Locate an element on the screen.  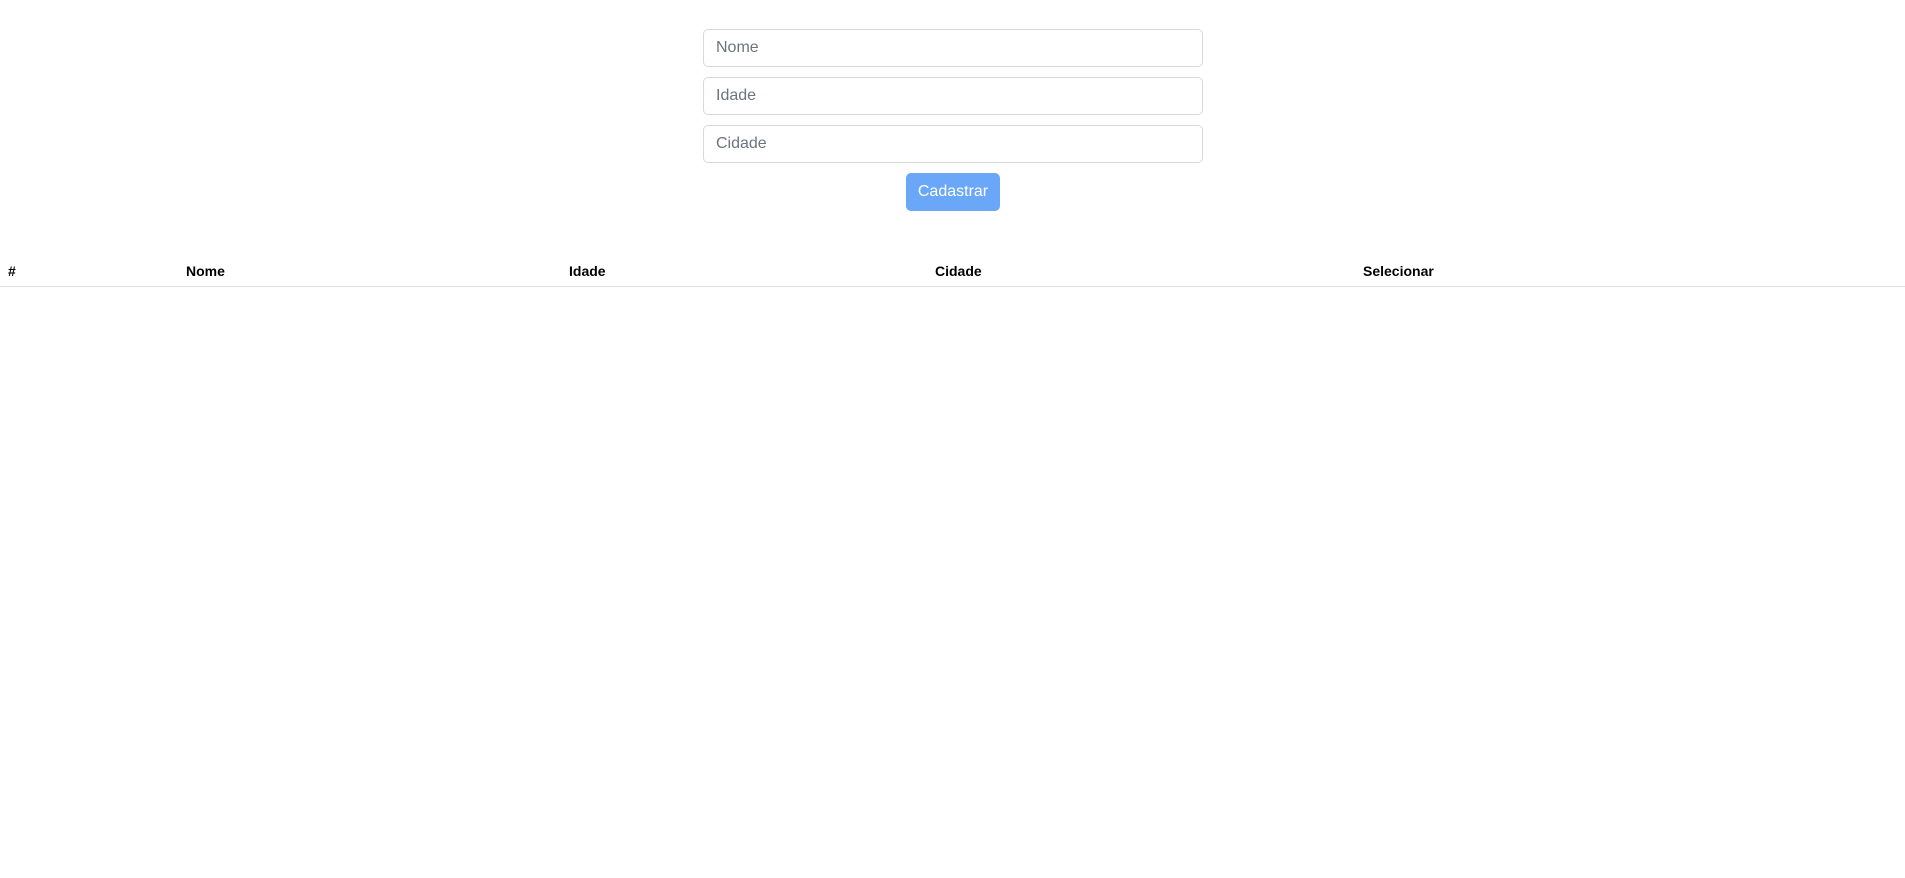
header-row: # Nome Idade Cidade Selecionar is located at coordinates (952, 271).